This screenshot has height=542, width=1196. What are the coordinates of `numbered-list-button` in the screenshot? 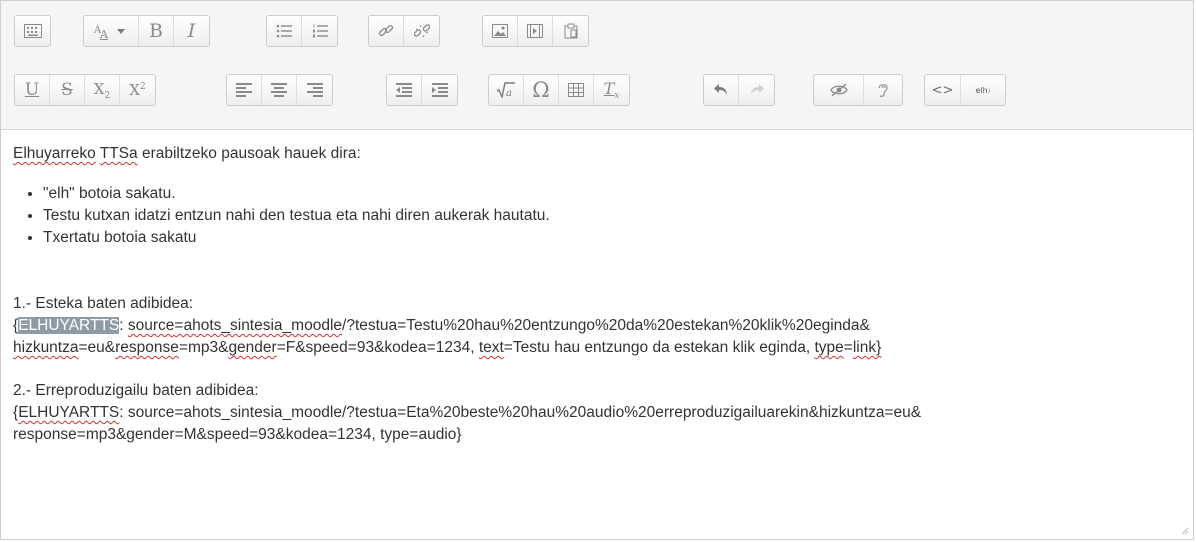 It's located at (319, 31).